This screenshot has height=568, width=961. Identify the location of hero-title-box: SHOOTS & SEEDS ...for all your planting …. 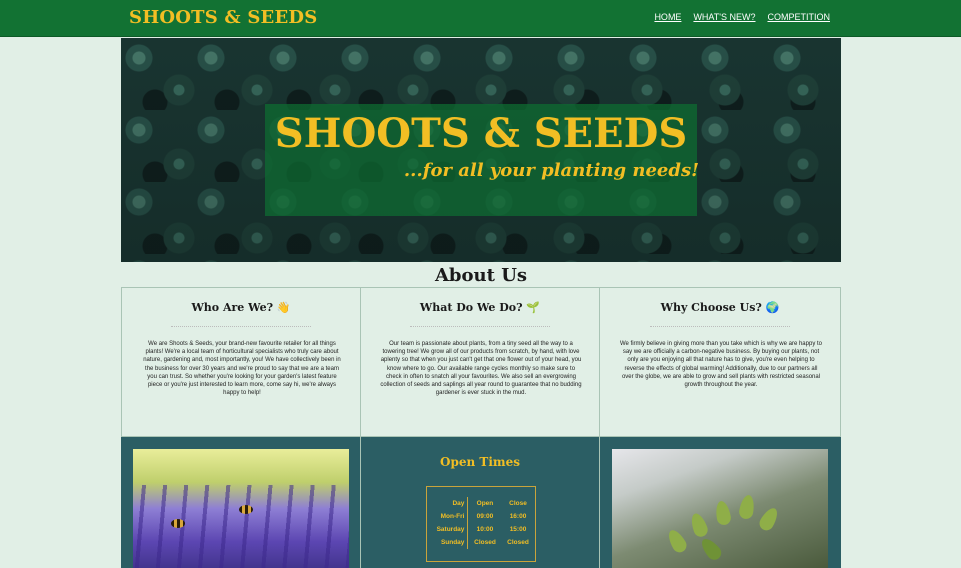
(482, 160).